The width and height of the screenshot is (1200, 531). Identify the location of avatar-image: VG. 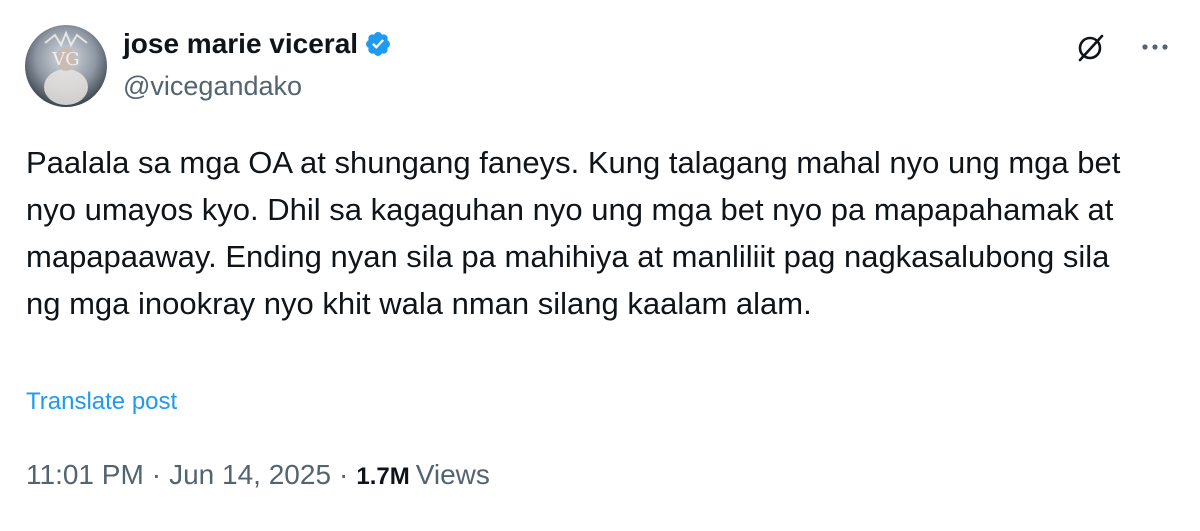
(66, 66).